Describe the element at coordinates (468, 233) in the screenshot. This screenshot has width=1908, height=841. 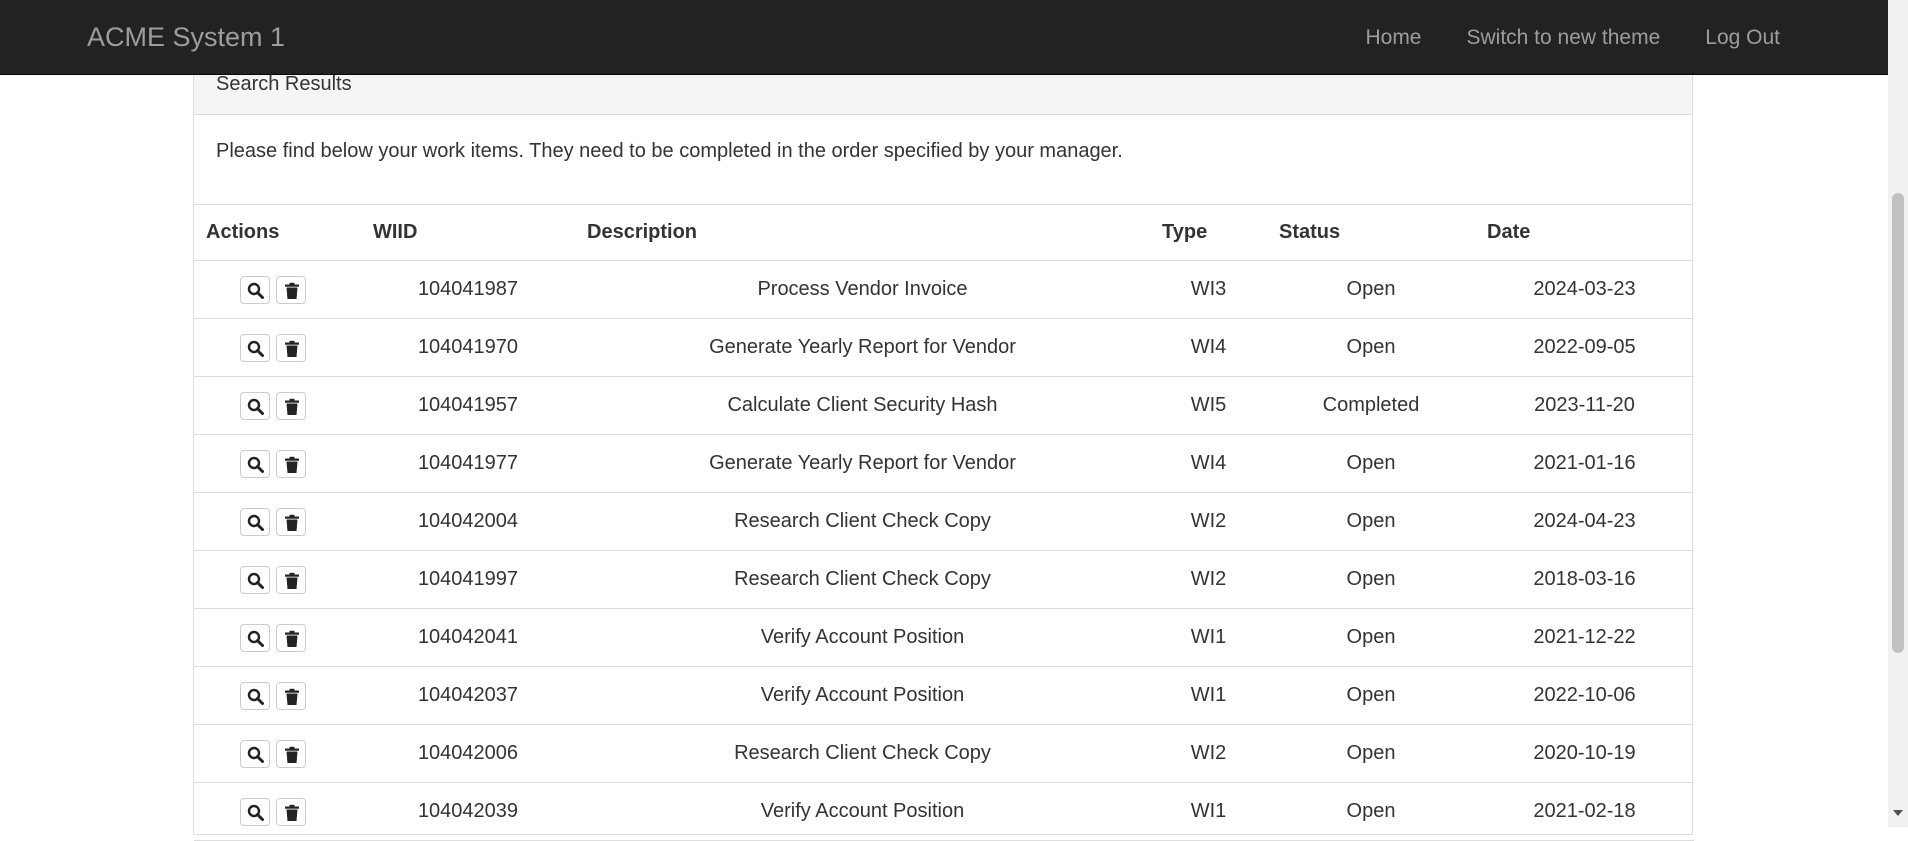
I see `header-wiid: WIID` at that location.